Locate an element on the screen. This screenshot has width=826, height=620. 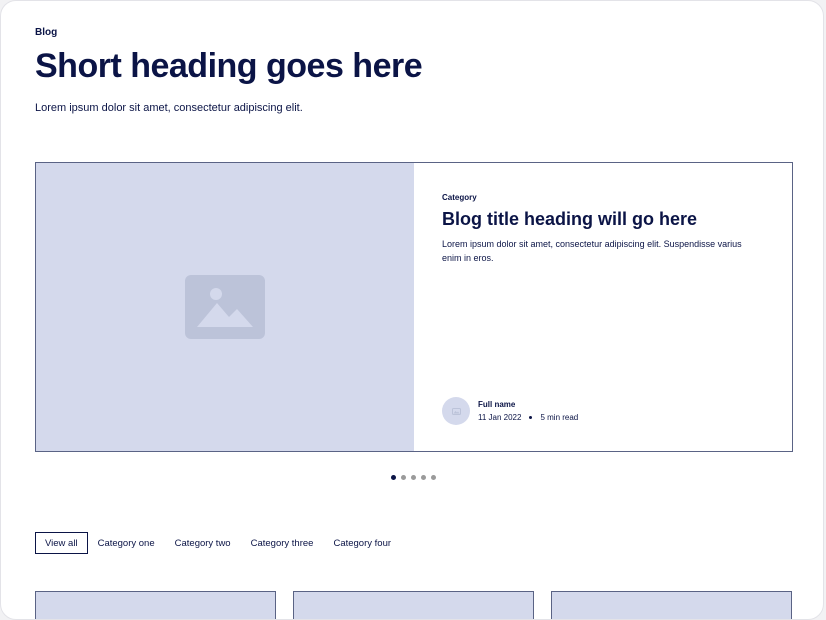
post-category: Category is located at coordinates (459, 197).